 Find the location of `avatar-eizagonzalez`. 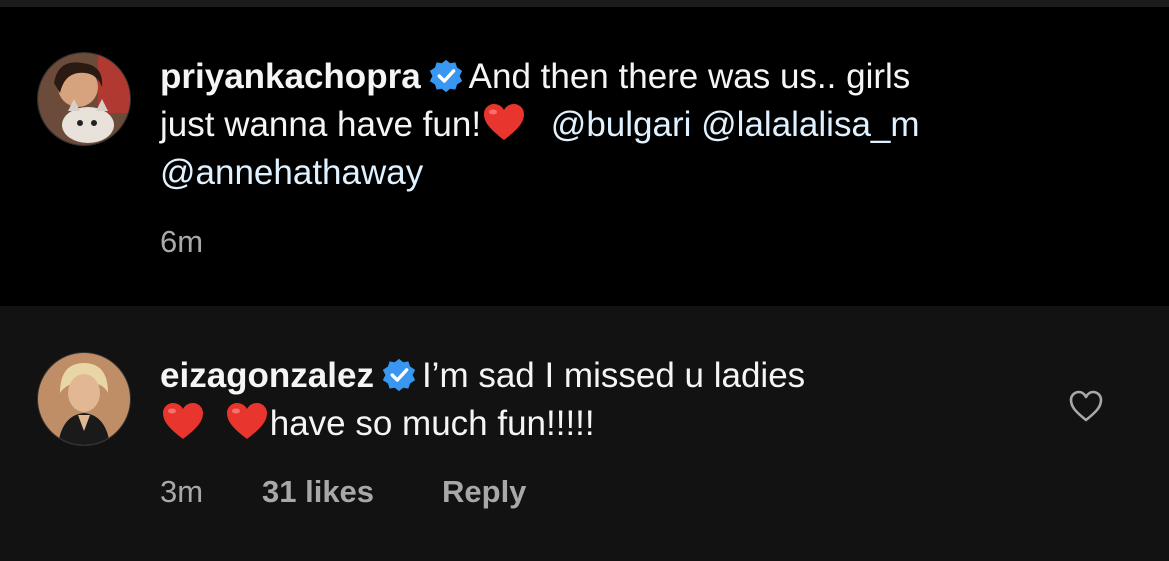

avatar-eizagonzalez is located at coordinates (84, 399).